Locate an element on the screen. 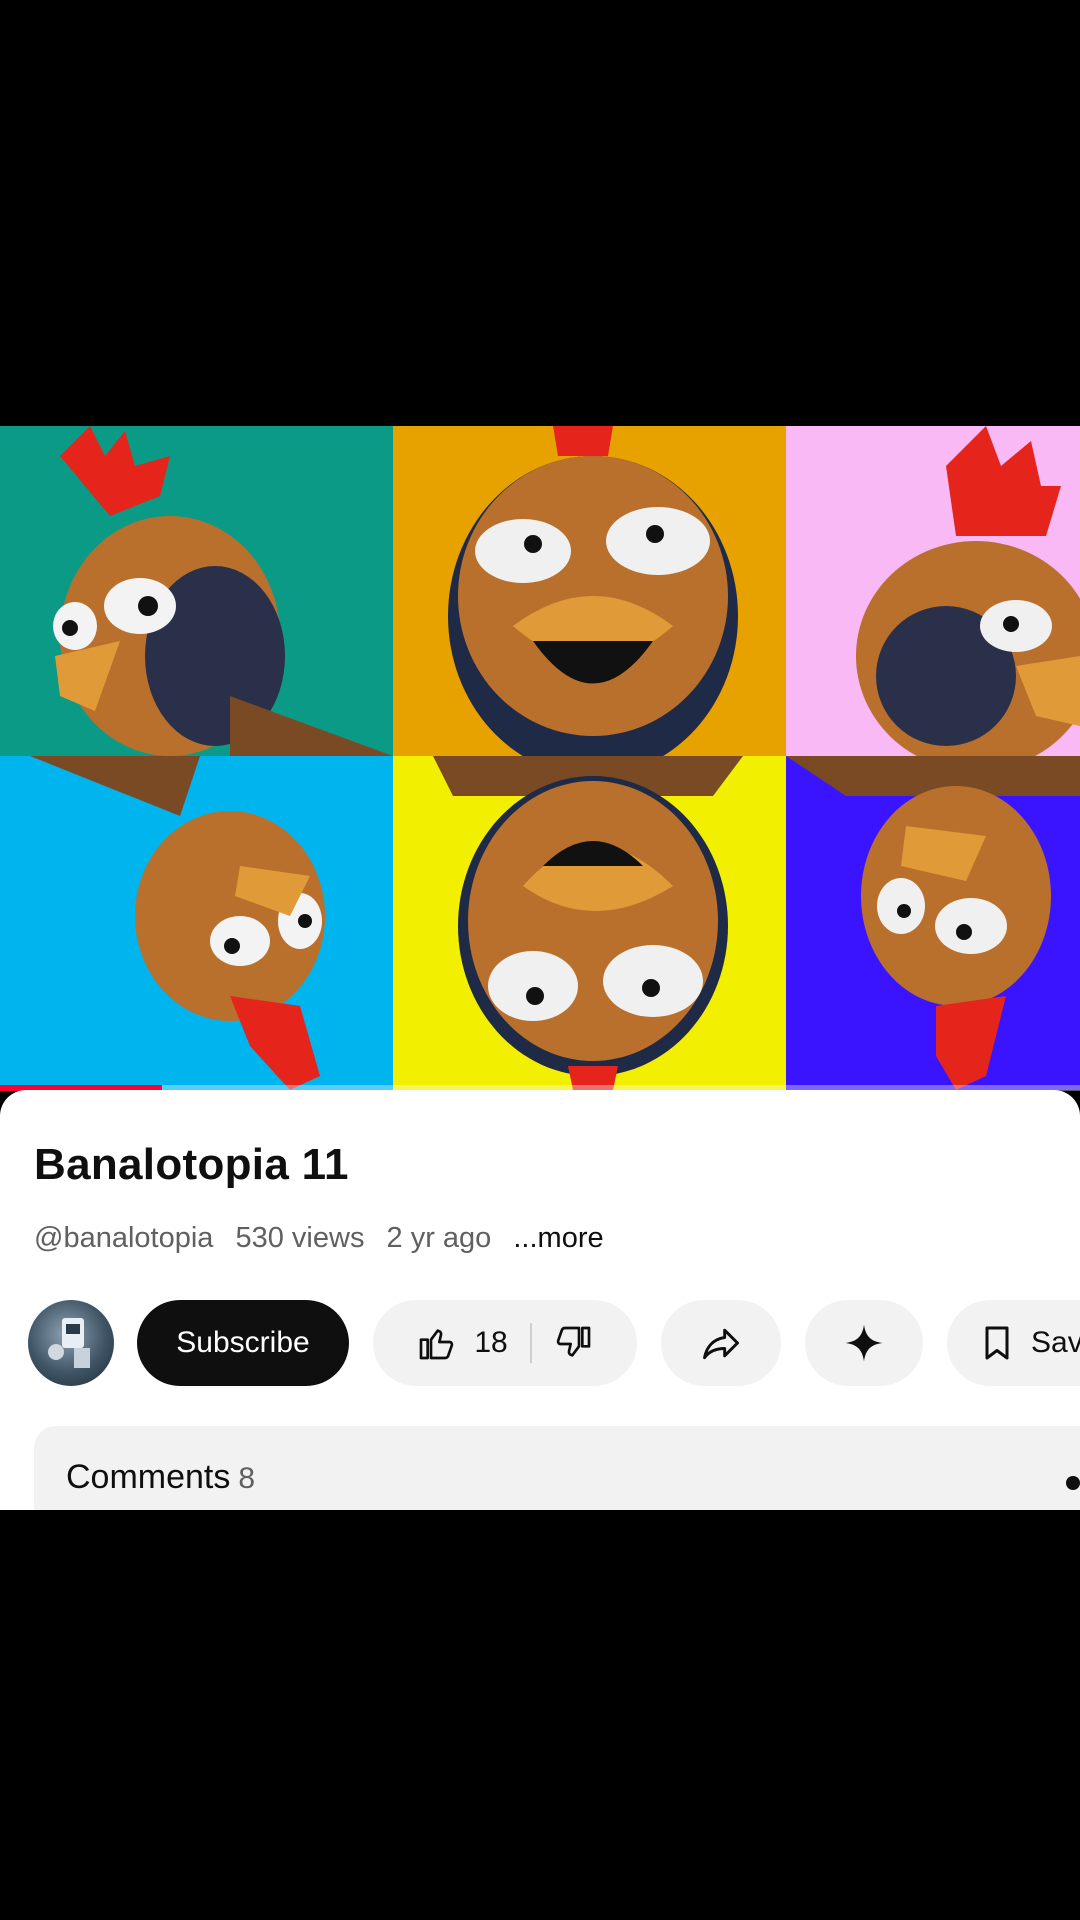  like-divider is located at coordinates (530, 1343).